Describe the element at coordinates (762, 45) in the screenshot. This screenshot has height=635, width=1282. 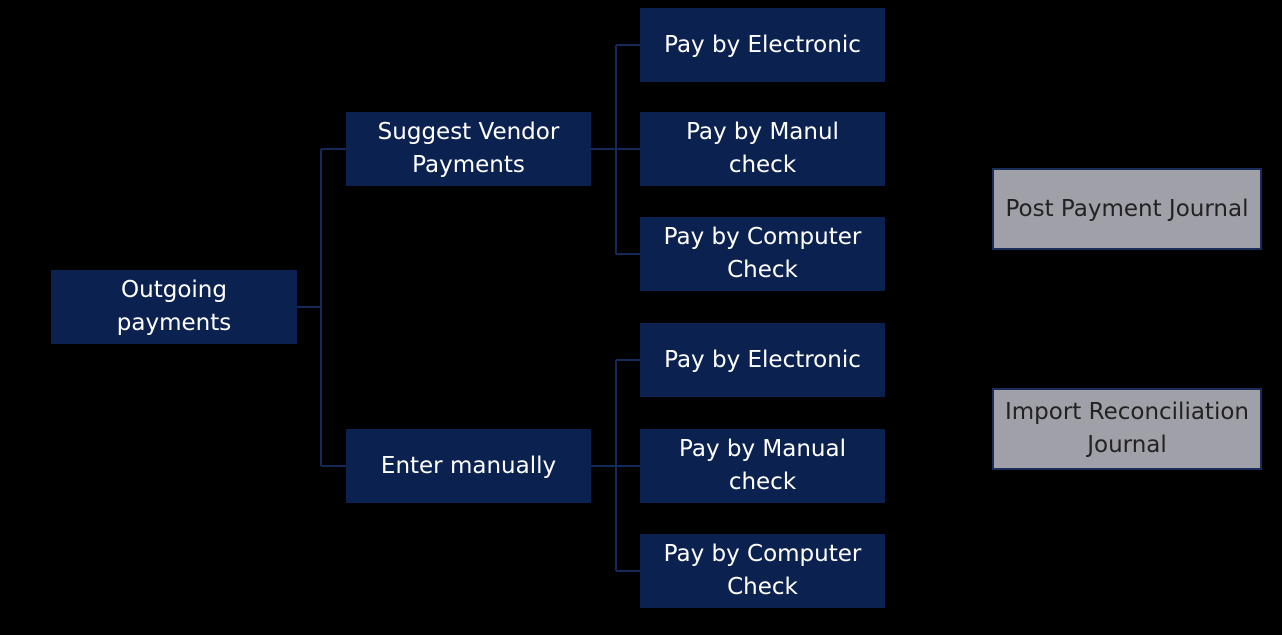
I see `leaf-node-pay-electronic-1: Pay by Electronic` at that location.